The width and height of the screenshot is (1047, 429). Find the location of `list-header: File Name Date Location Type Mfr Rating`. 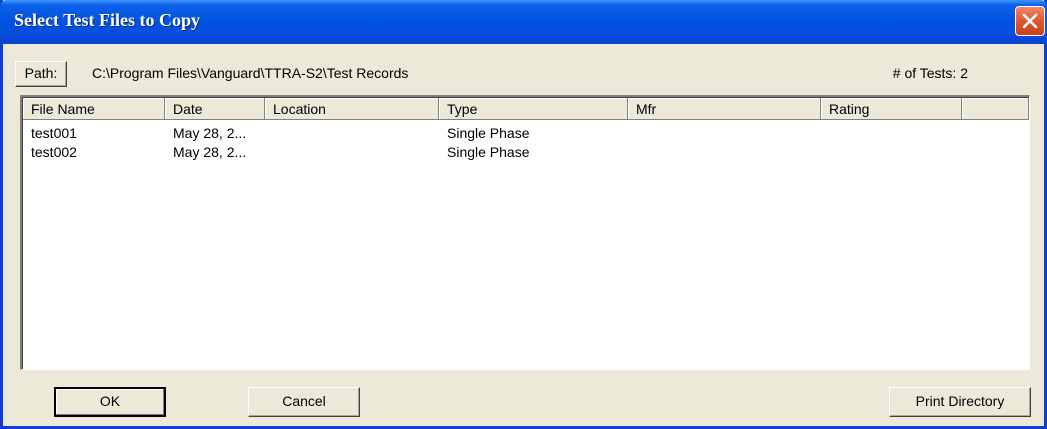

list-header: File Name Date Location Type Mfr Rating is located at coordinates (526, 109).